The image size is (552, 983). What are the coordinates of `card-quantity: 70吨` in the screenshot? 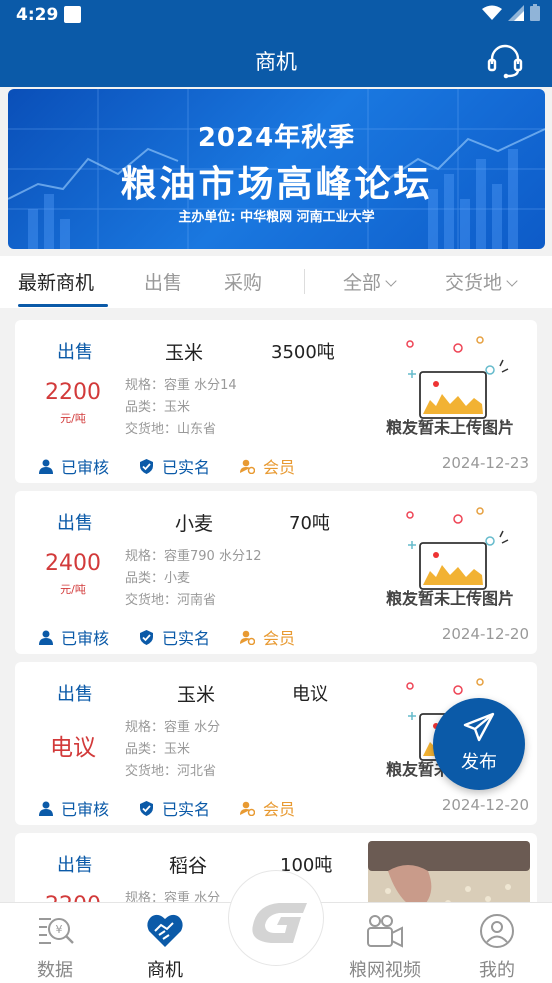 It's located at (309, 523).